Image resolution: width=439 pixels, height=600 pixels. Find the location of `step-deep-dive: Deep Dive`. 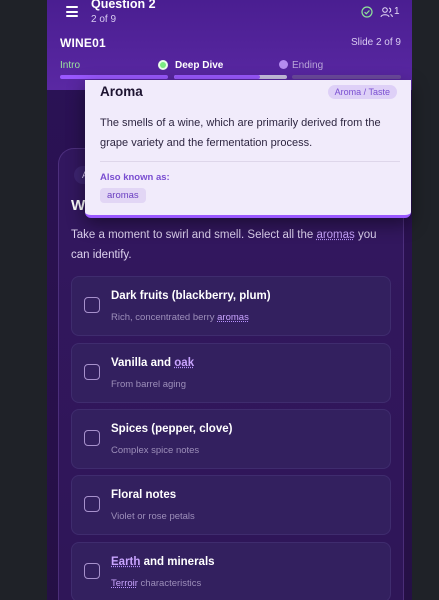

step-deep-dive: Deep Dive is located at coordinates (199, 65).